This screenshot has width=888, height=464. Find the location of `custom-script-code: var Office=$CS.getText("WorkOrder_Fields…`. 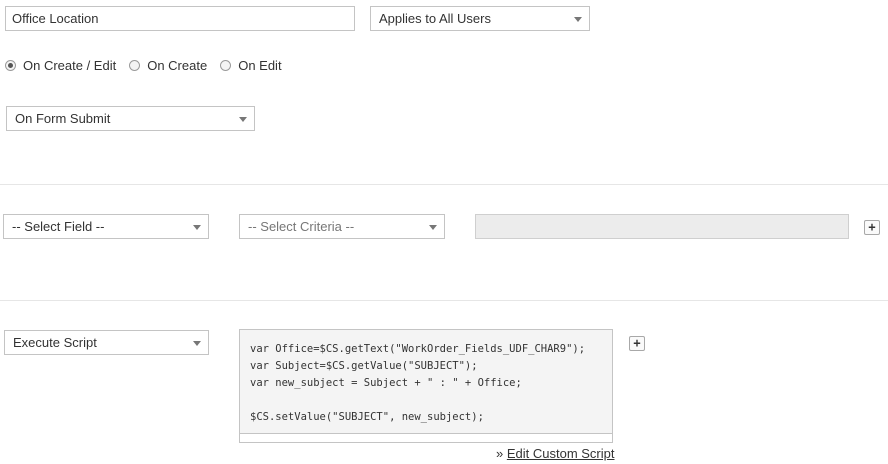

custom-script-code: var Office=$CS.getText("WorkOrder_Fields… is located at coordinates (418, 383).